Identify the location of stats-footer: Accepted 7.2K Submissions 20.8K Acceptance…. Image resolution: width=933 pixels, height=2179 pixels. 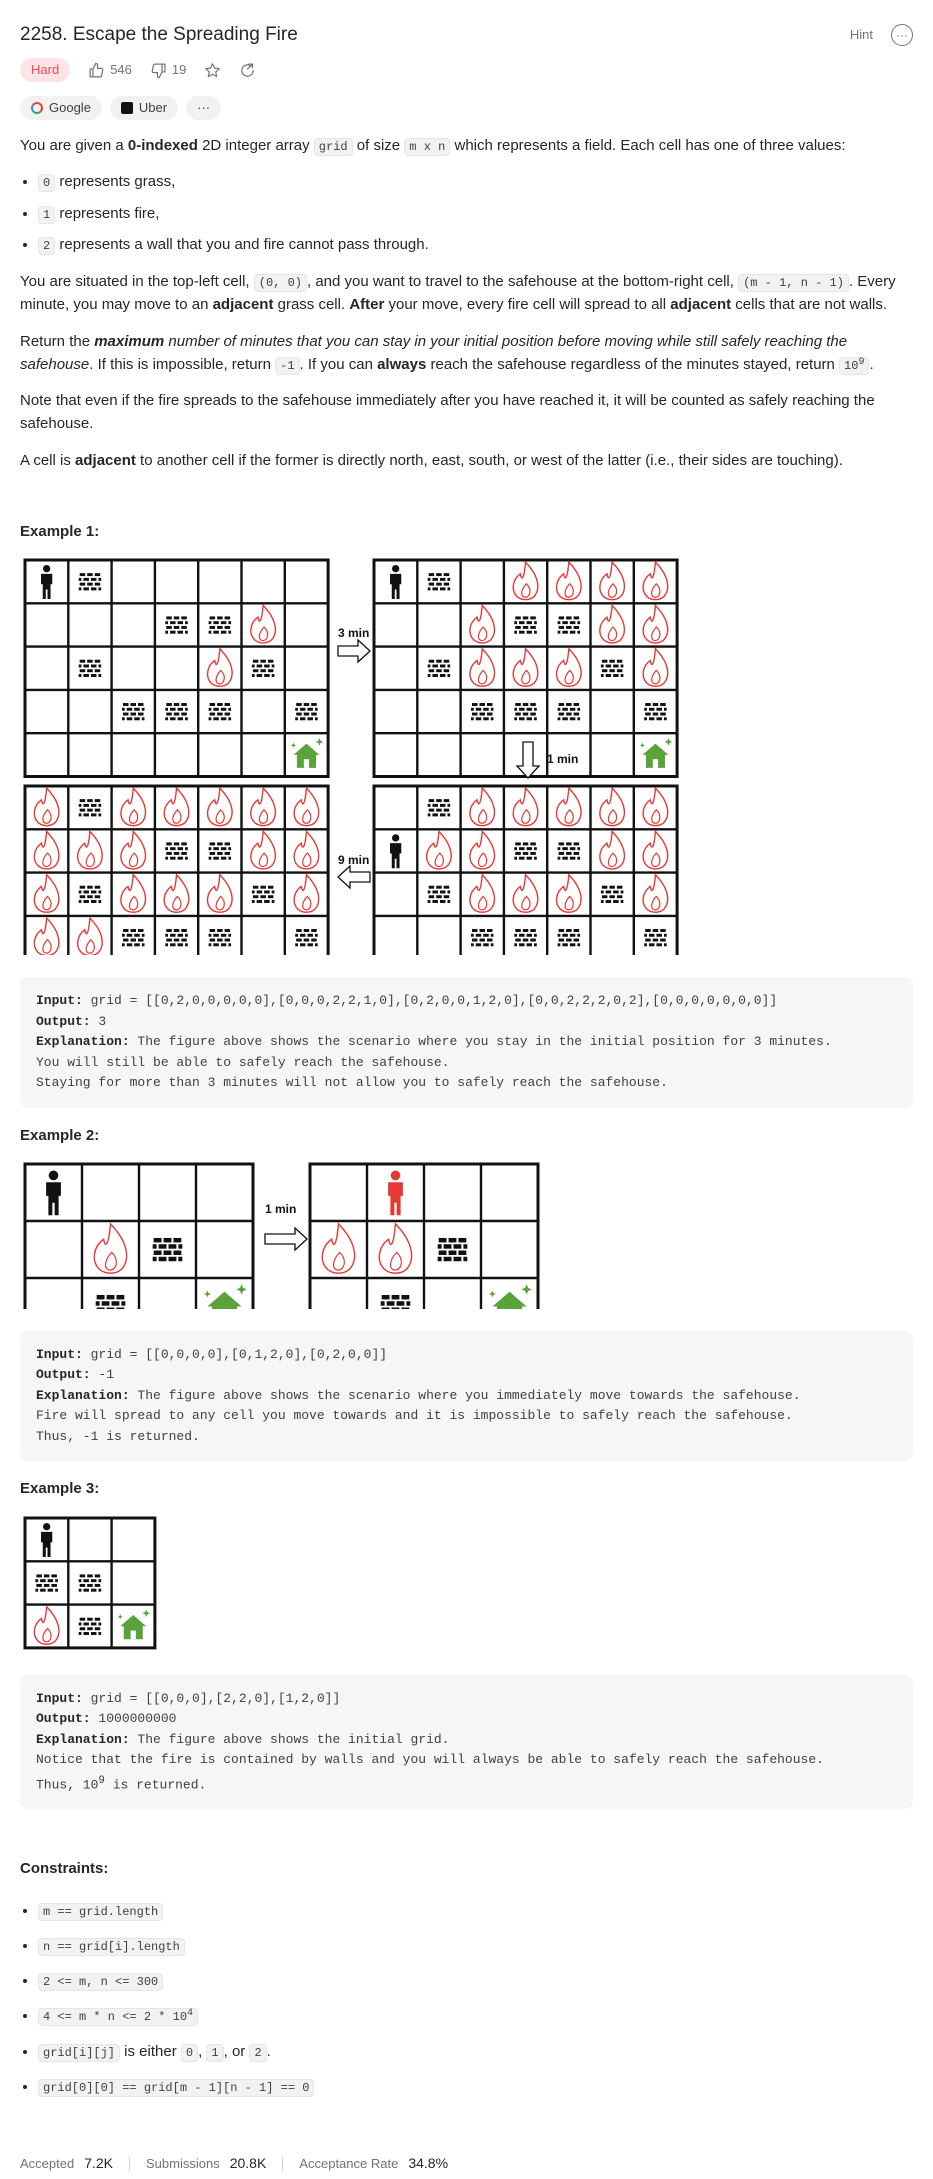
(234, 2164).